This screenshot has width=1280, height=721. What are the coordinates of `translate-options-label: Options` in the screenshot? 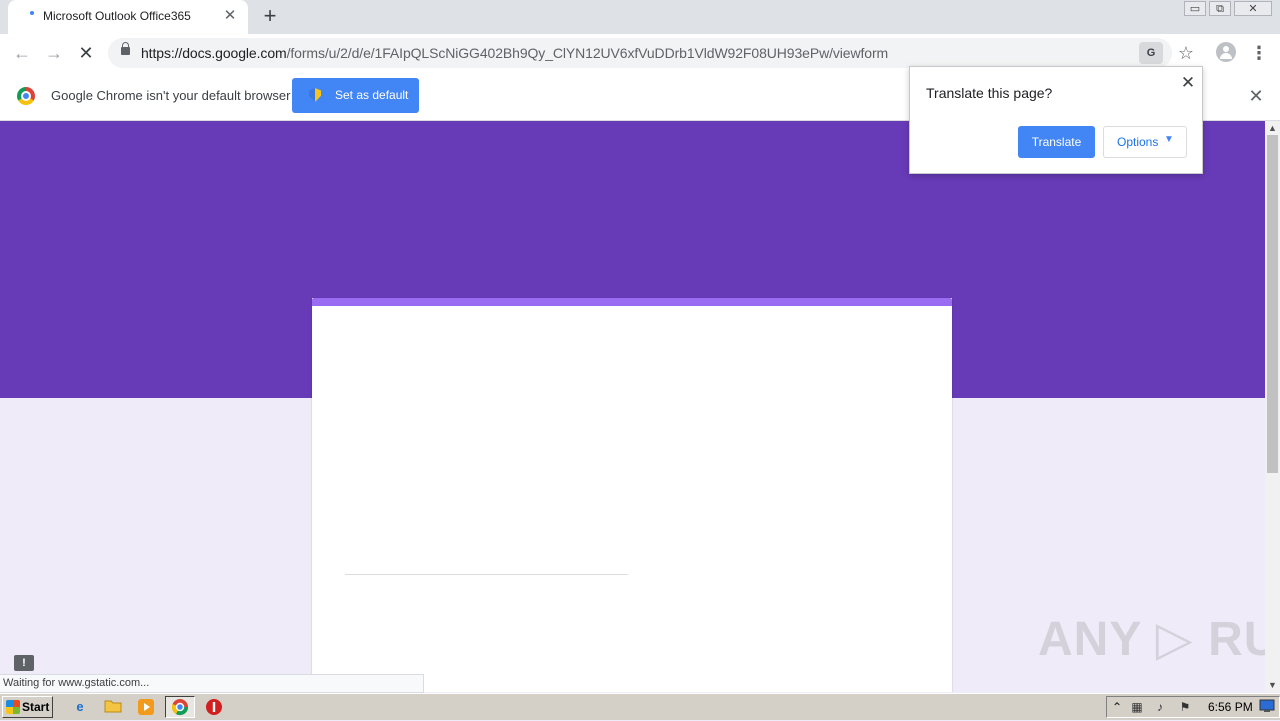 It's located at (1138, 142).